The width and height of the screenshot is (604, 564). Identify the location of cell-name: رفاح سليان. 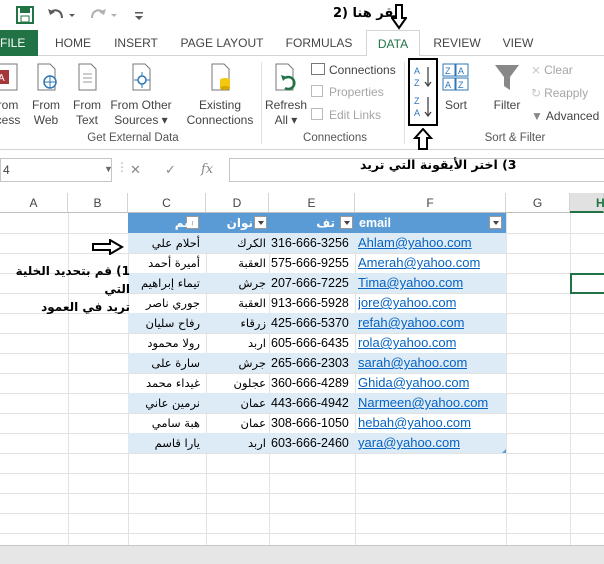
(163, 323).